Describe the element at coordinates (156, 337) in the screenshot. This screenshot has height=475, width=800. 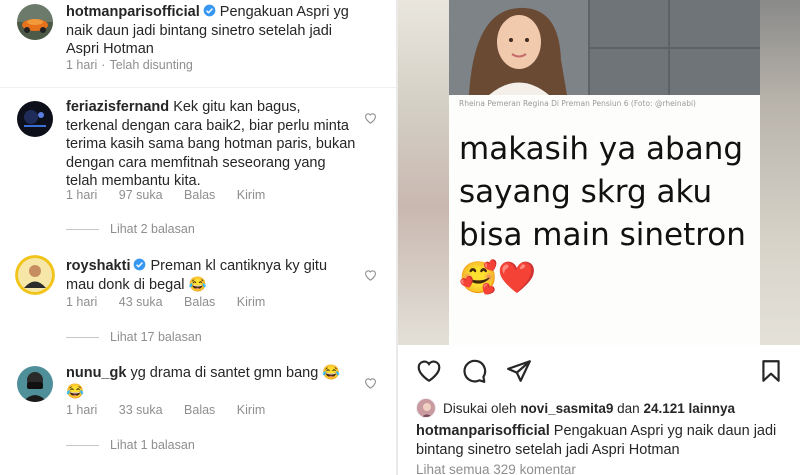
I see `view-replies-label: Lihat 17 balasan` at that location.